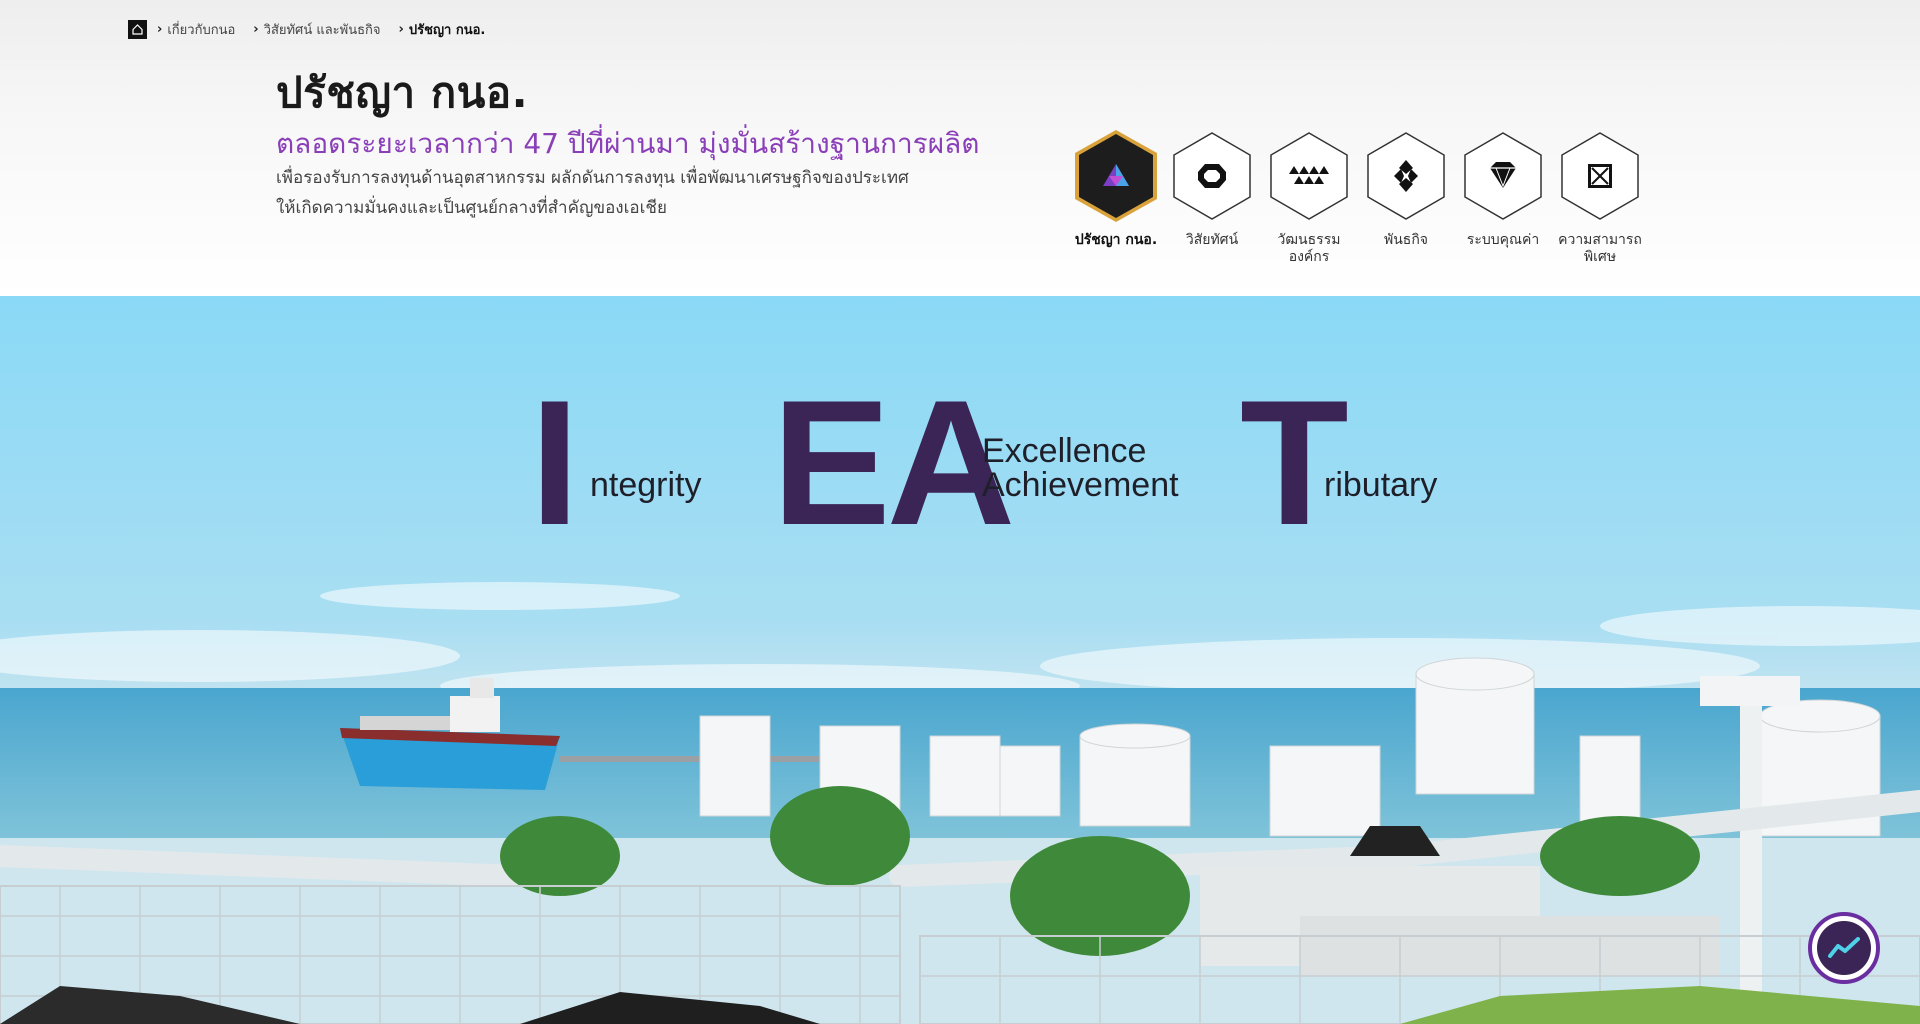 This screenshot has height=1024, width=1920. I want to click on home-icon, so click(137, 29).